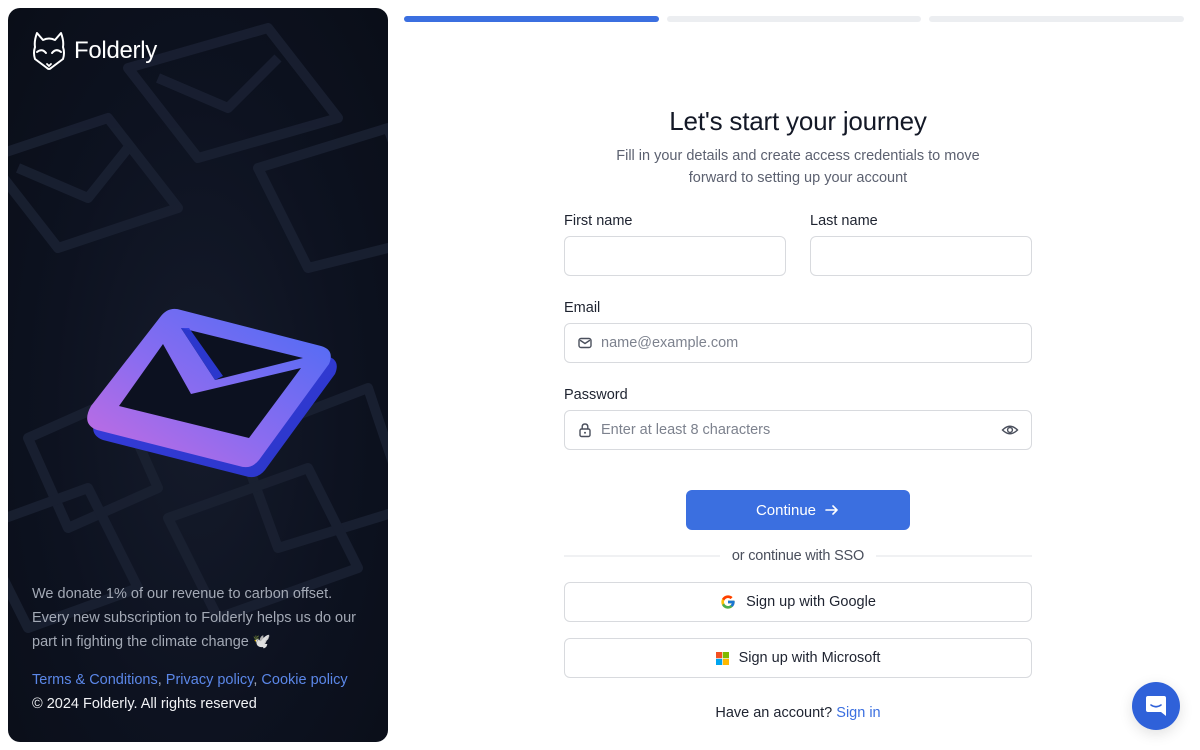  What do you see at coordinates (786, 510) in the screenshot?
I see `continue-button-label: Continue` at bounding box center [786, 510].